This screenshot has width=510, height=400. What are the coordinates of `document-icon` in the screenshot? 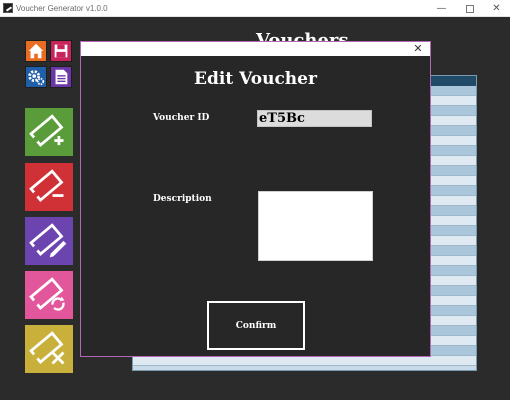 It's located at (61, 77).